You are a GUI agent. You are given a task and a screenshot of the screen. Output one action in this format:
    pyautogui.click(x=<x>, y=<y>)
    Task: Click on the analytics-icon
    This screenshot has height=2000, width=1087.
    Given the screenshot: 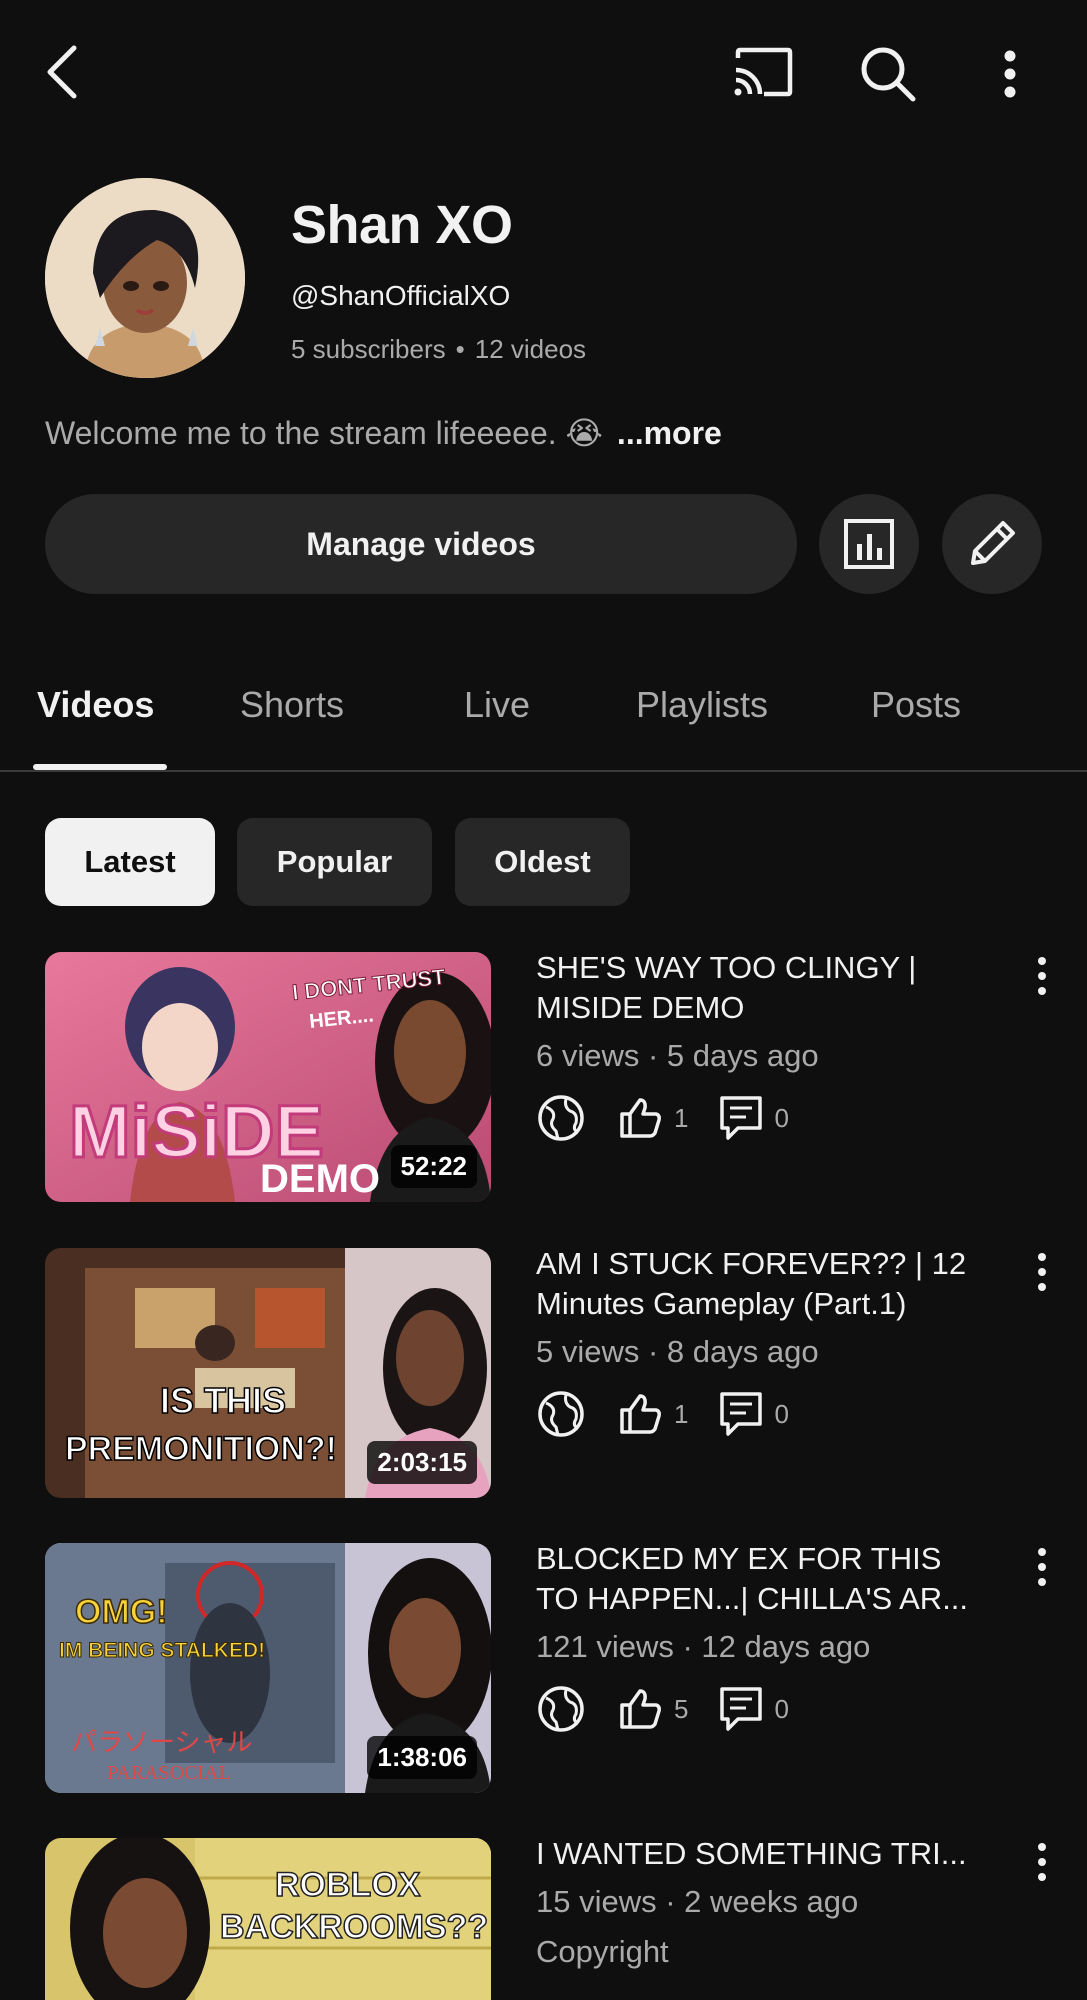 What is the action you would take?
    pyautogui.click(x=869, y=544)
    